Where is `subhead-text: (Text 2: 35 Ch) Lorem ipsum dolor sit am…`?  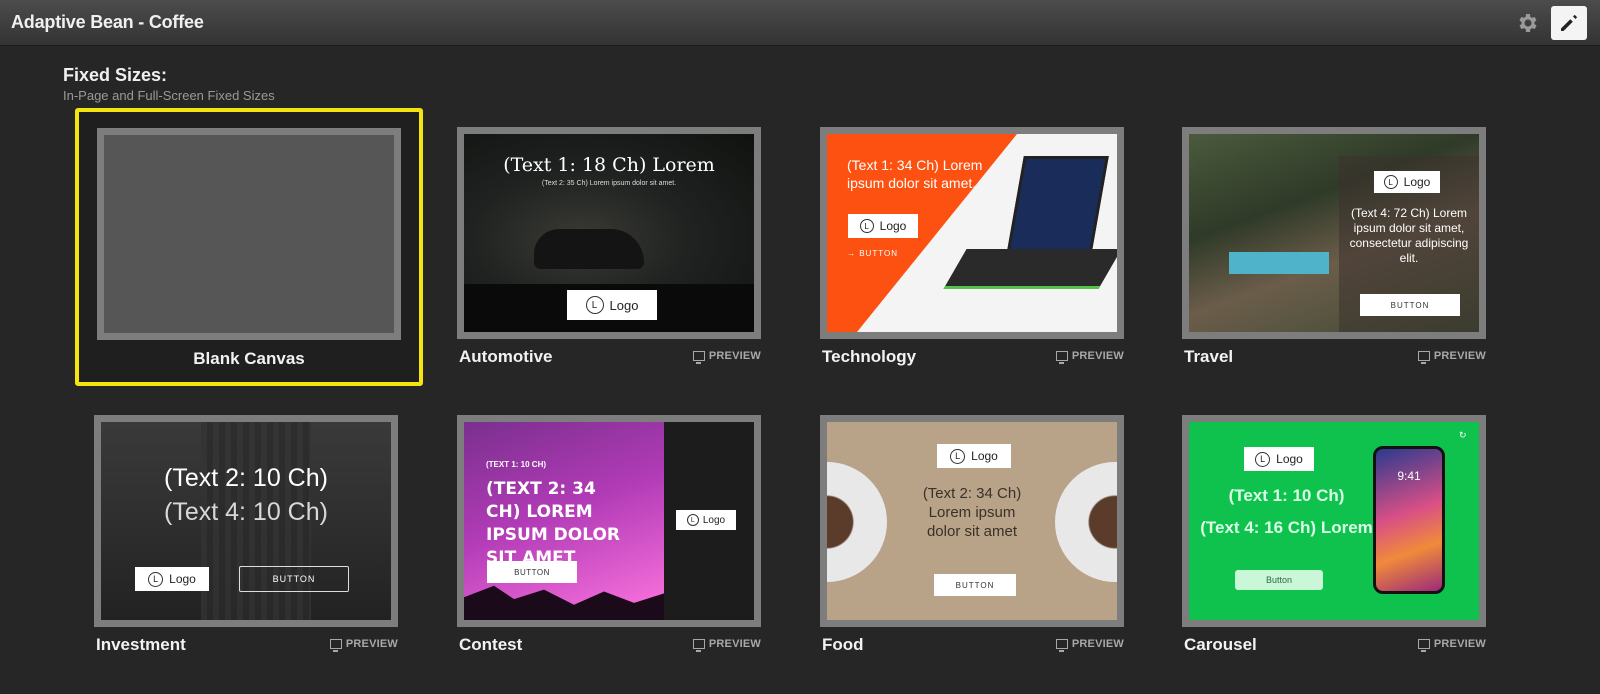 subhead-text: (Text 2: 35 Ch) Lorem ipsum dolor sit am… is located at coordinates (609, 183).